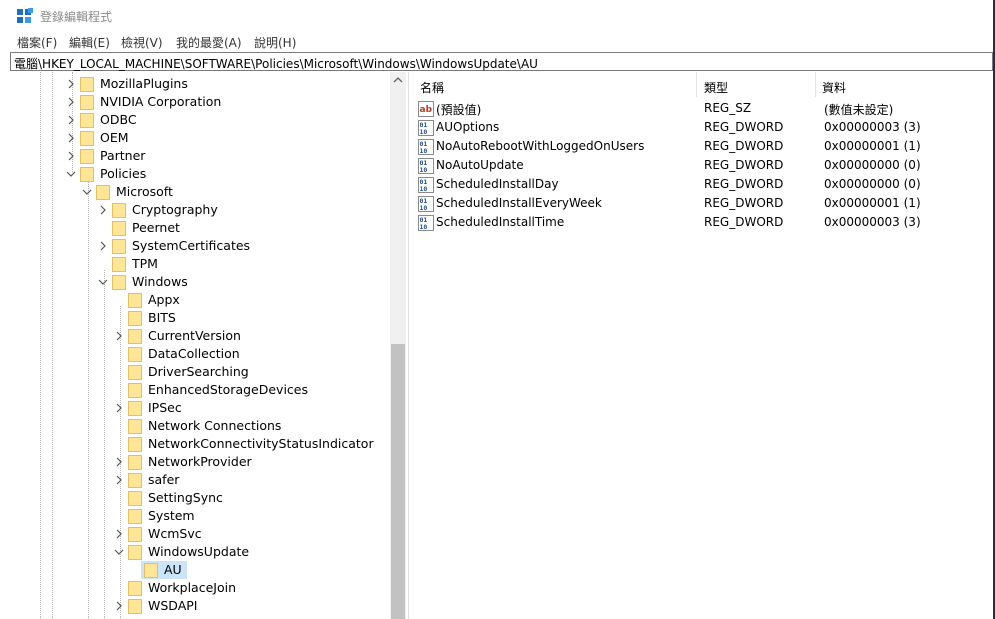 The image size is (995, 619). What do you see at coordinates (703, 127) in the screenshot?
I see `value-row: 01 10 AUOptions REG_DWORD 0x00000003 (3)` at bounding box center [703, 127].